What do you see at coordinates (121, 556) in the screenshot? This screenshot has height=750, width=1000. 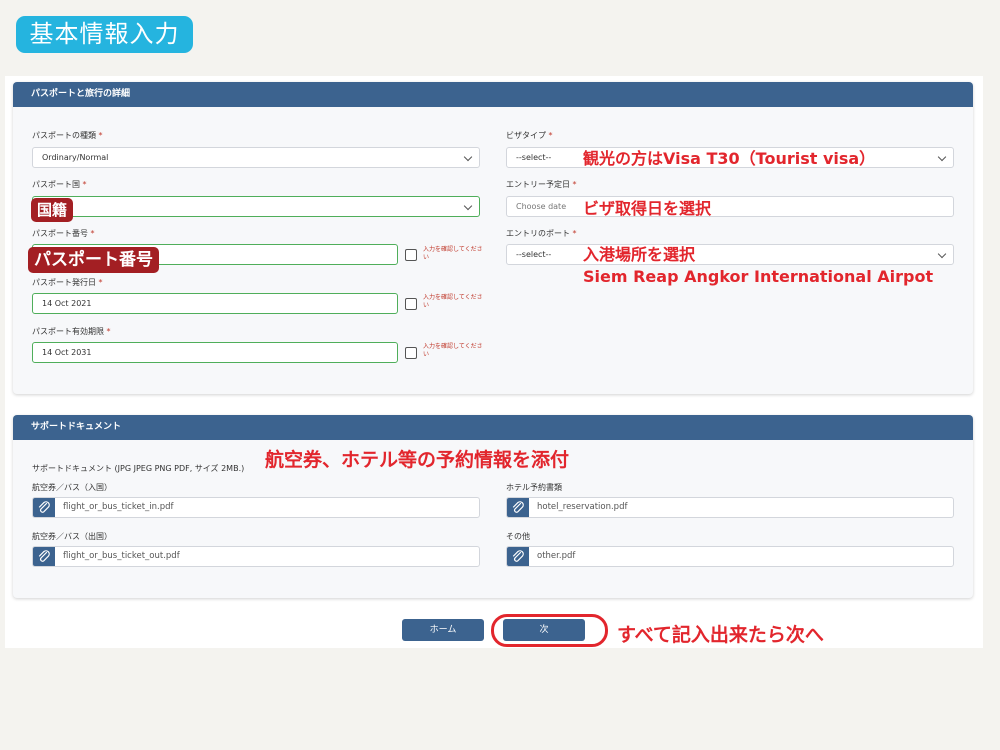 I see `file-name: flight_or_bus_ticket_out.pdf` at bounding box center [121, 556].